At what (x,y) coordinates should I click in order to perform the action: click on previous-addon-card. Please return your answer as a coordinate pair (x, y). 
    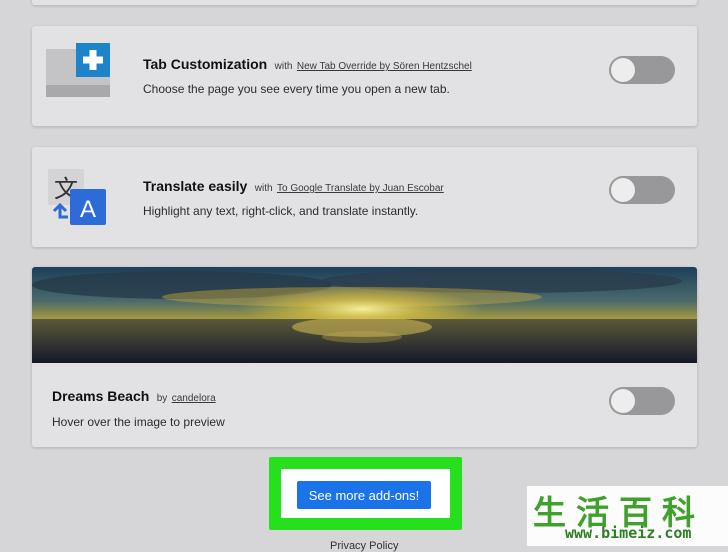
    Looking at the image, I should click on (364, 2).